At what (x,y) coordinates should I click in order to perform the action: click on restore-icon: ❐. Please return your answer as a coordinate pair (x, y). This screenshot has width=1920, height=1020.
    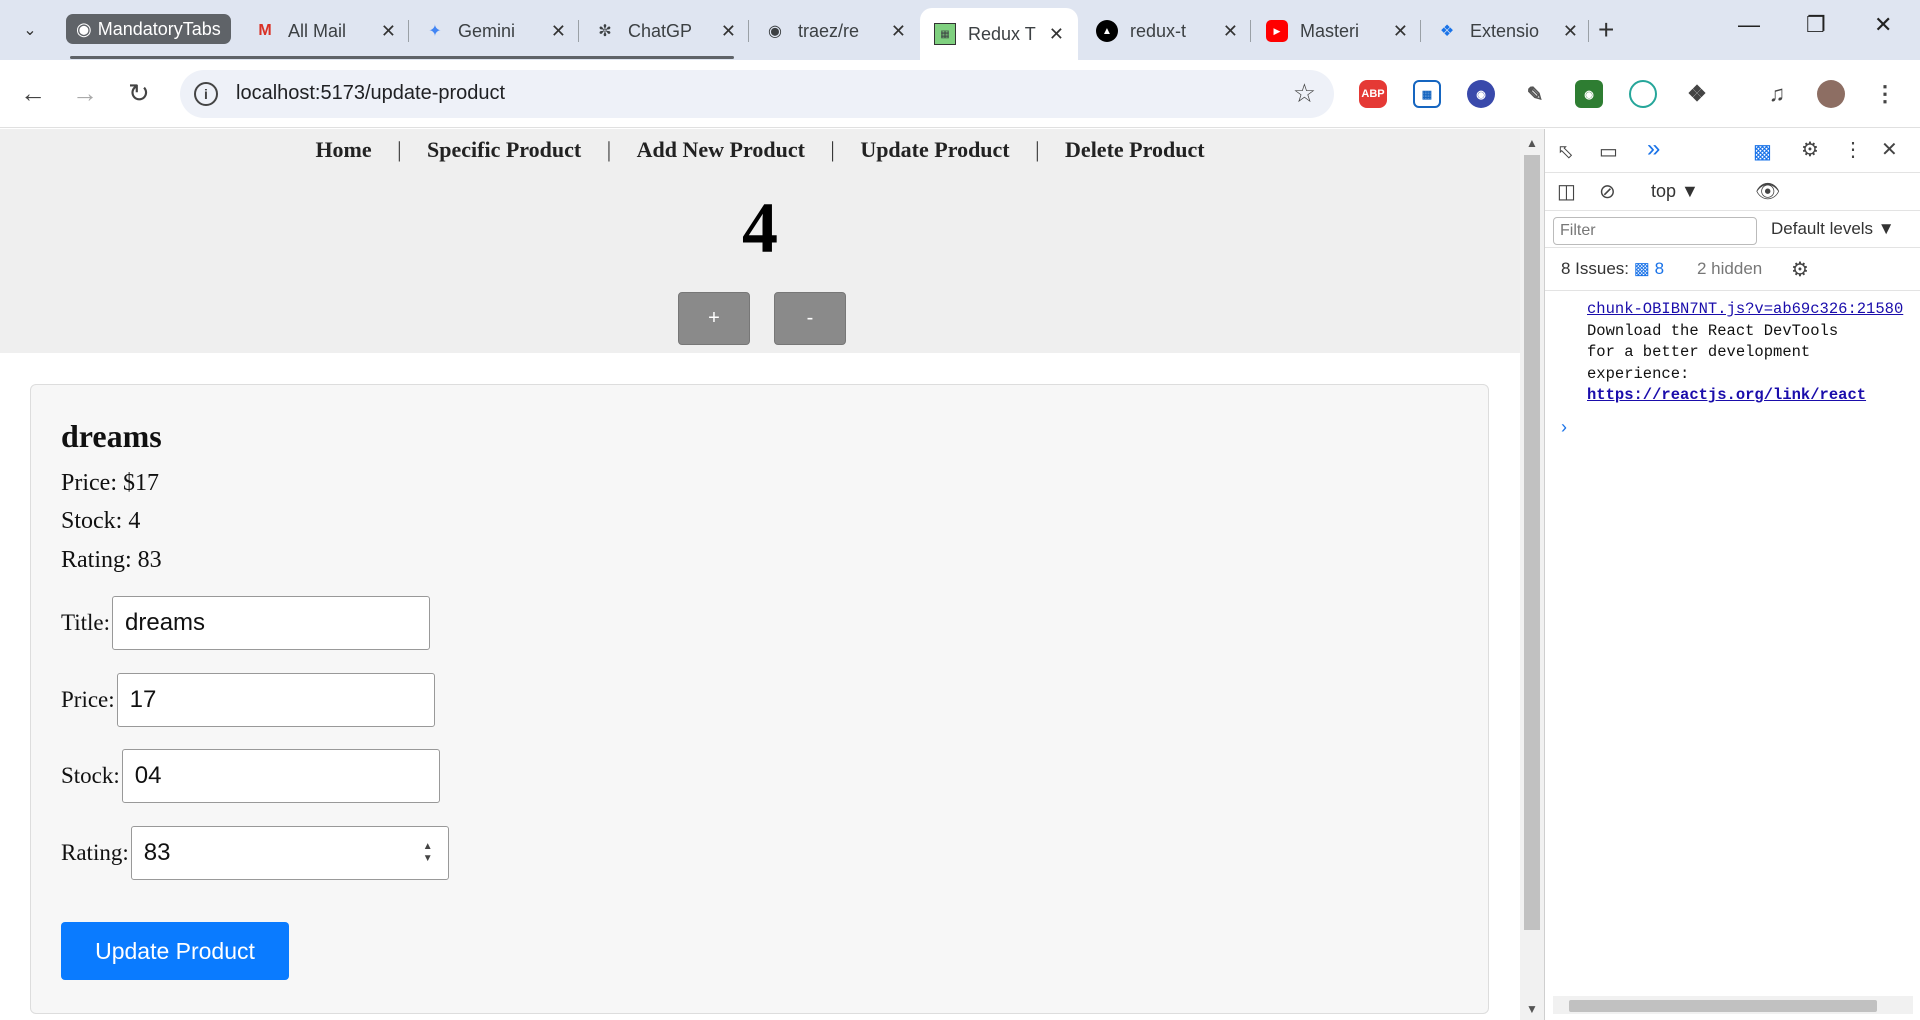
    Looking at the image, I should click on (1816, 24).